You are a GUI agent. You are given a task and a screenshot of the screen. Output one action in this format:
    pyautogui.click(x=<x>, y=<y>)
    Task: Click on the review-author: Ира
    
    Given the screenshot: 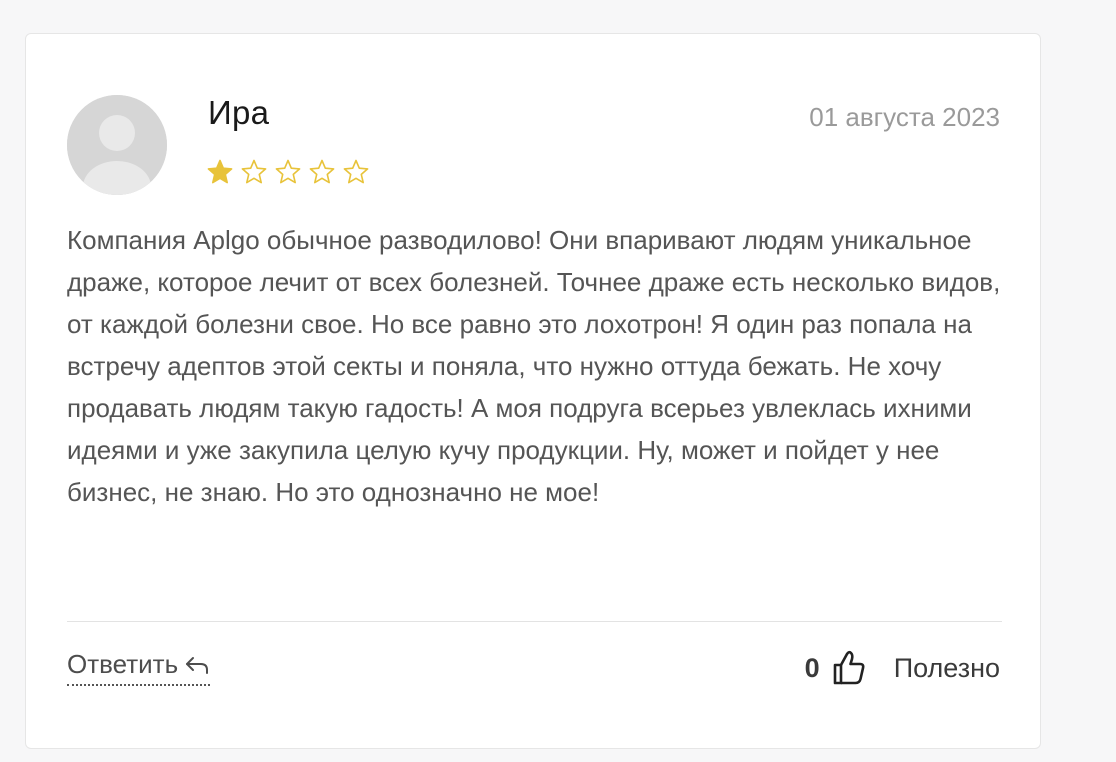 What is the action you would take?
    pyautogui.click(x=239, y=112)
    